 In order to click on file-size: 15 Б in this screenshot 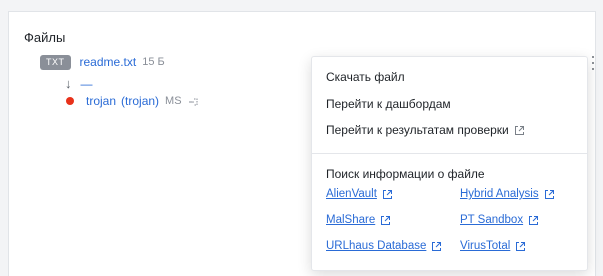, I will do `click(153, 62)`.